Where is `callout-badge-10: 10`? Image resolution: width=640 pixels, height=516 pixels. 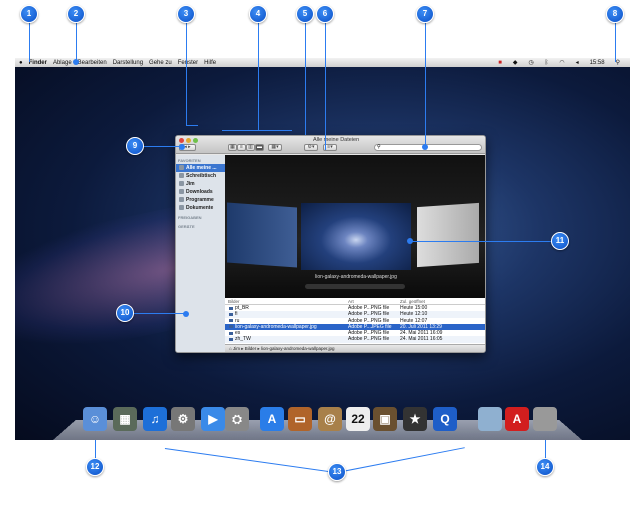 callout-badge-10: 10 is located at coordinates (125, 313).